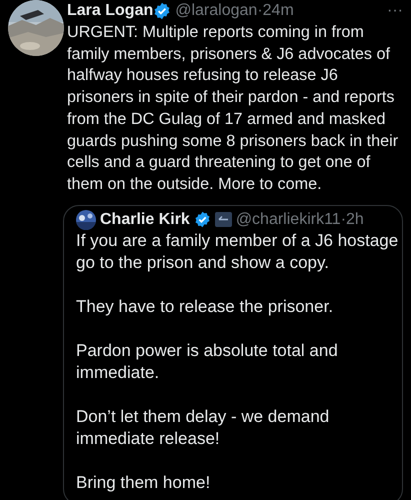  Describe the element at coordinates (110, 11) in the screenshot. I see `display-name: Lara Logan` at that location.